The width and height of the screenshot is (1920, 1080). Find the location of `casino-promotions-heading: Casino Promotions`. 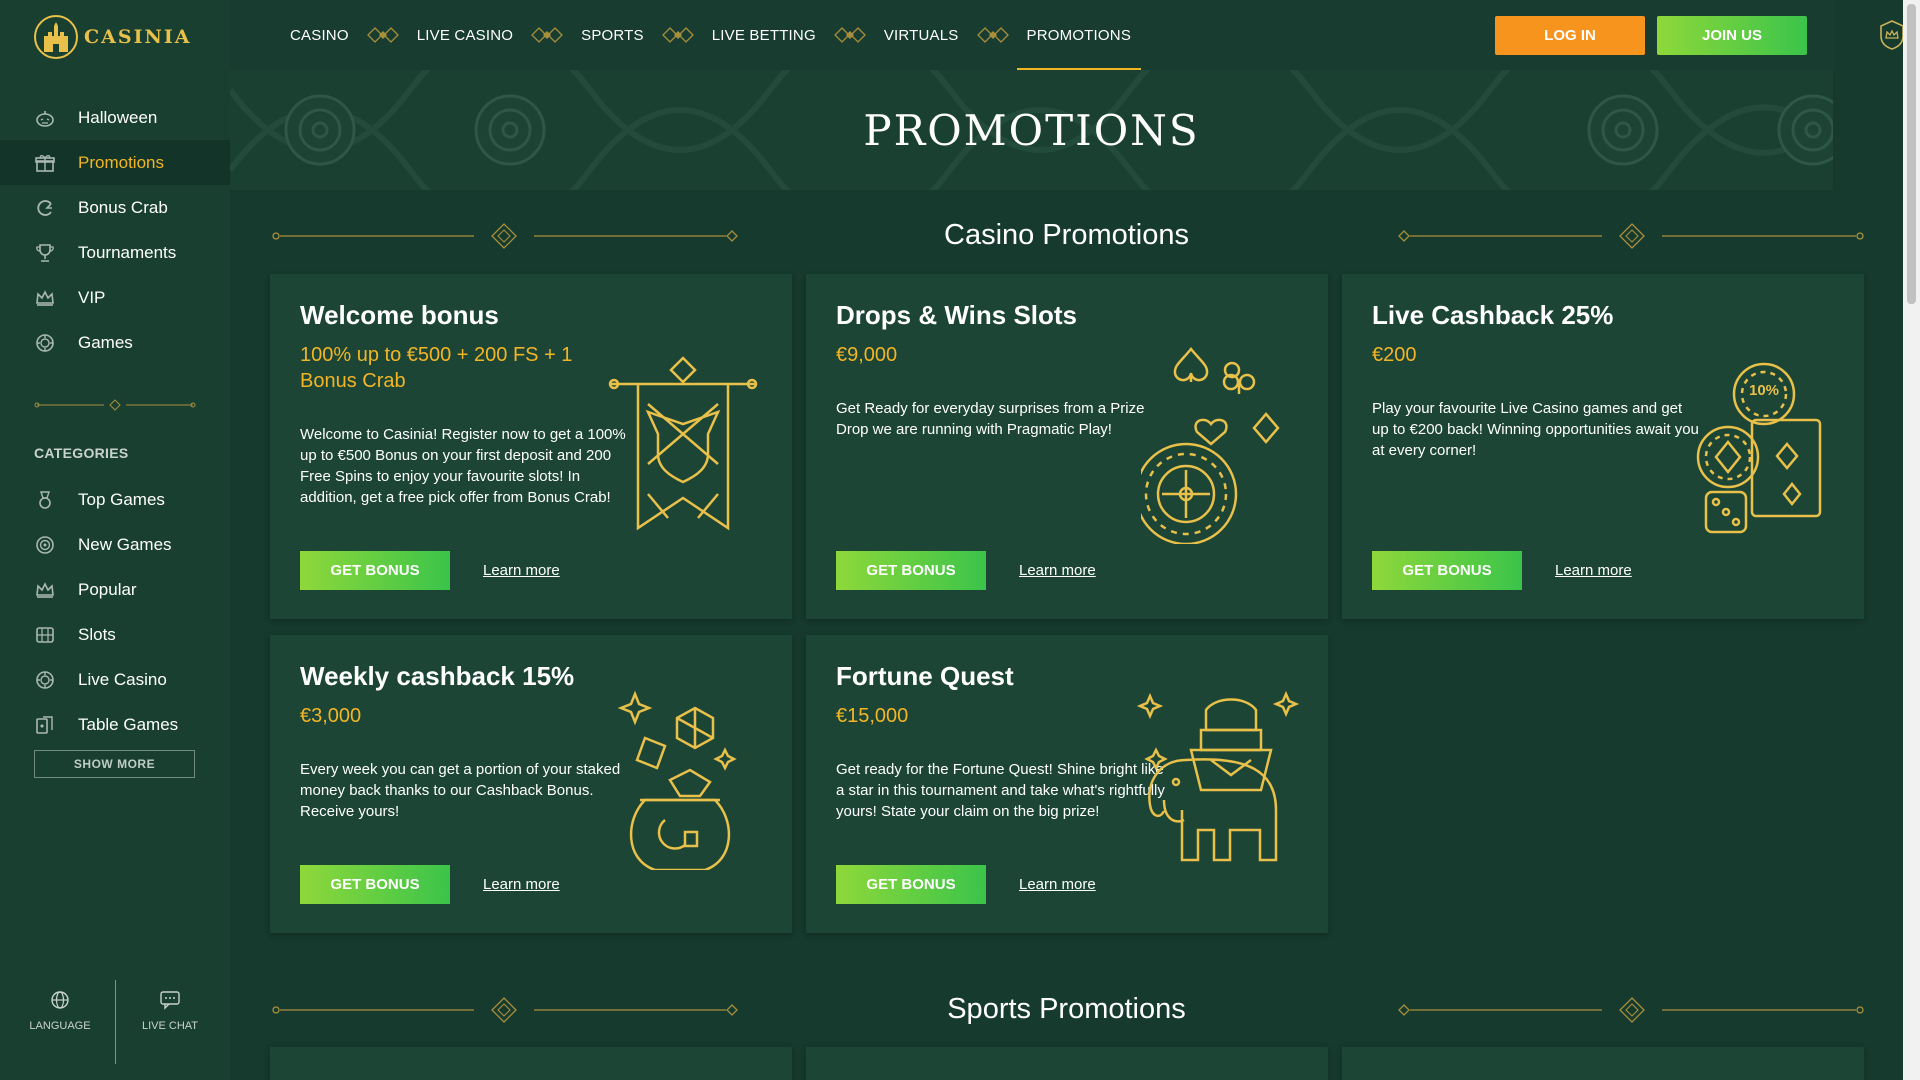

casino-promotions-heading: Casino Promotions is located at coordinates (1067, 235).